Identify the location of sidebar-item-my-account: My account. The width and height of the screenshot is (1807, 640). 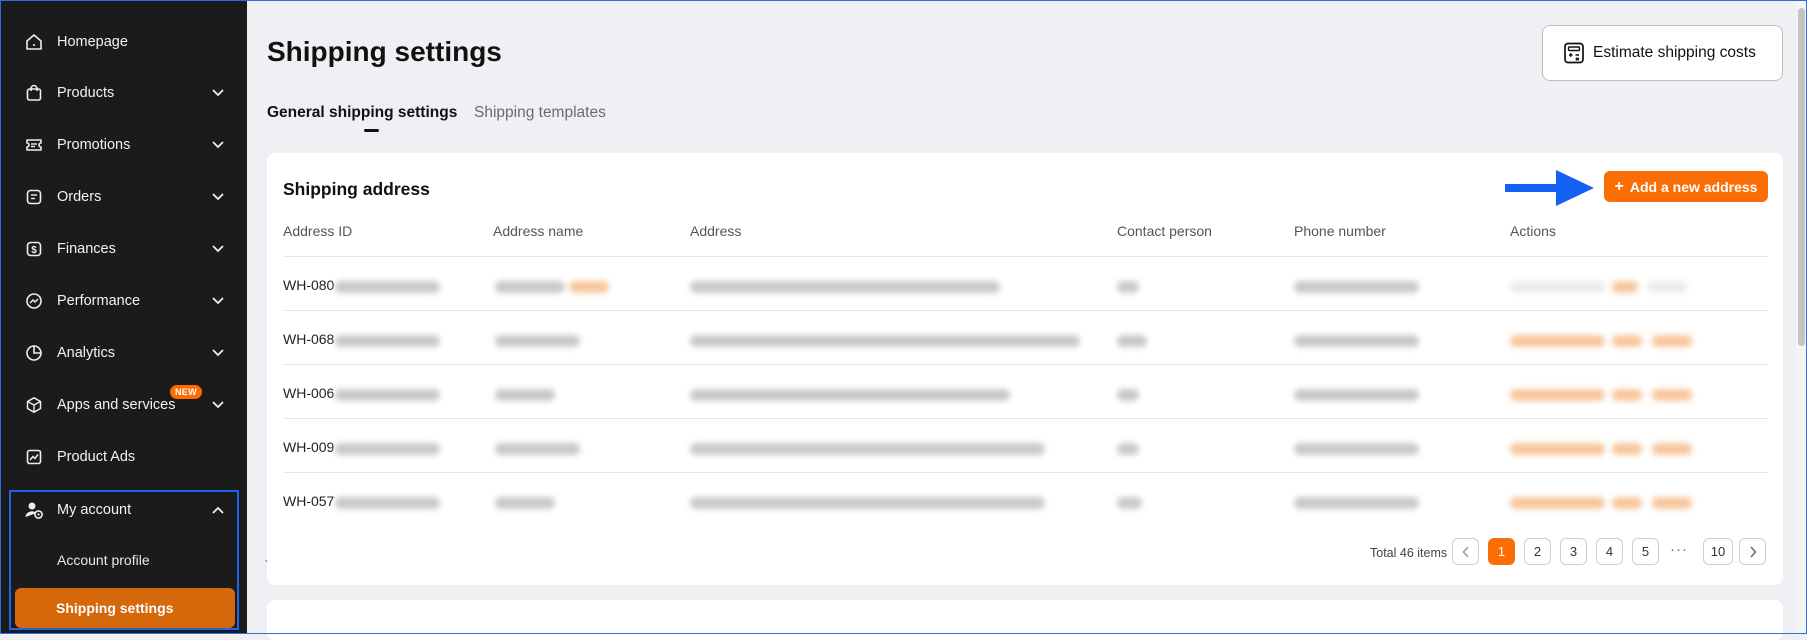
(123, 510).